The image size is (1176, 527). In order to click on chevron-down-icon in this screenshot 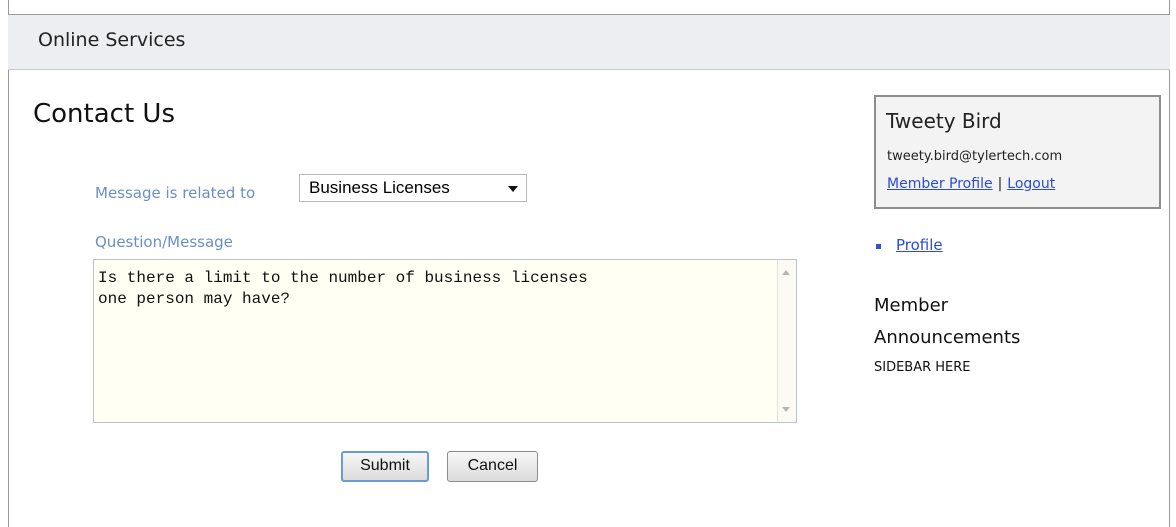, I will do `click(513, 189)`.